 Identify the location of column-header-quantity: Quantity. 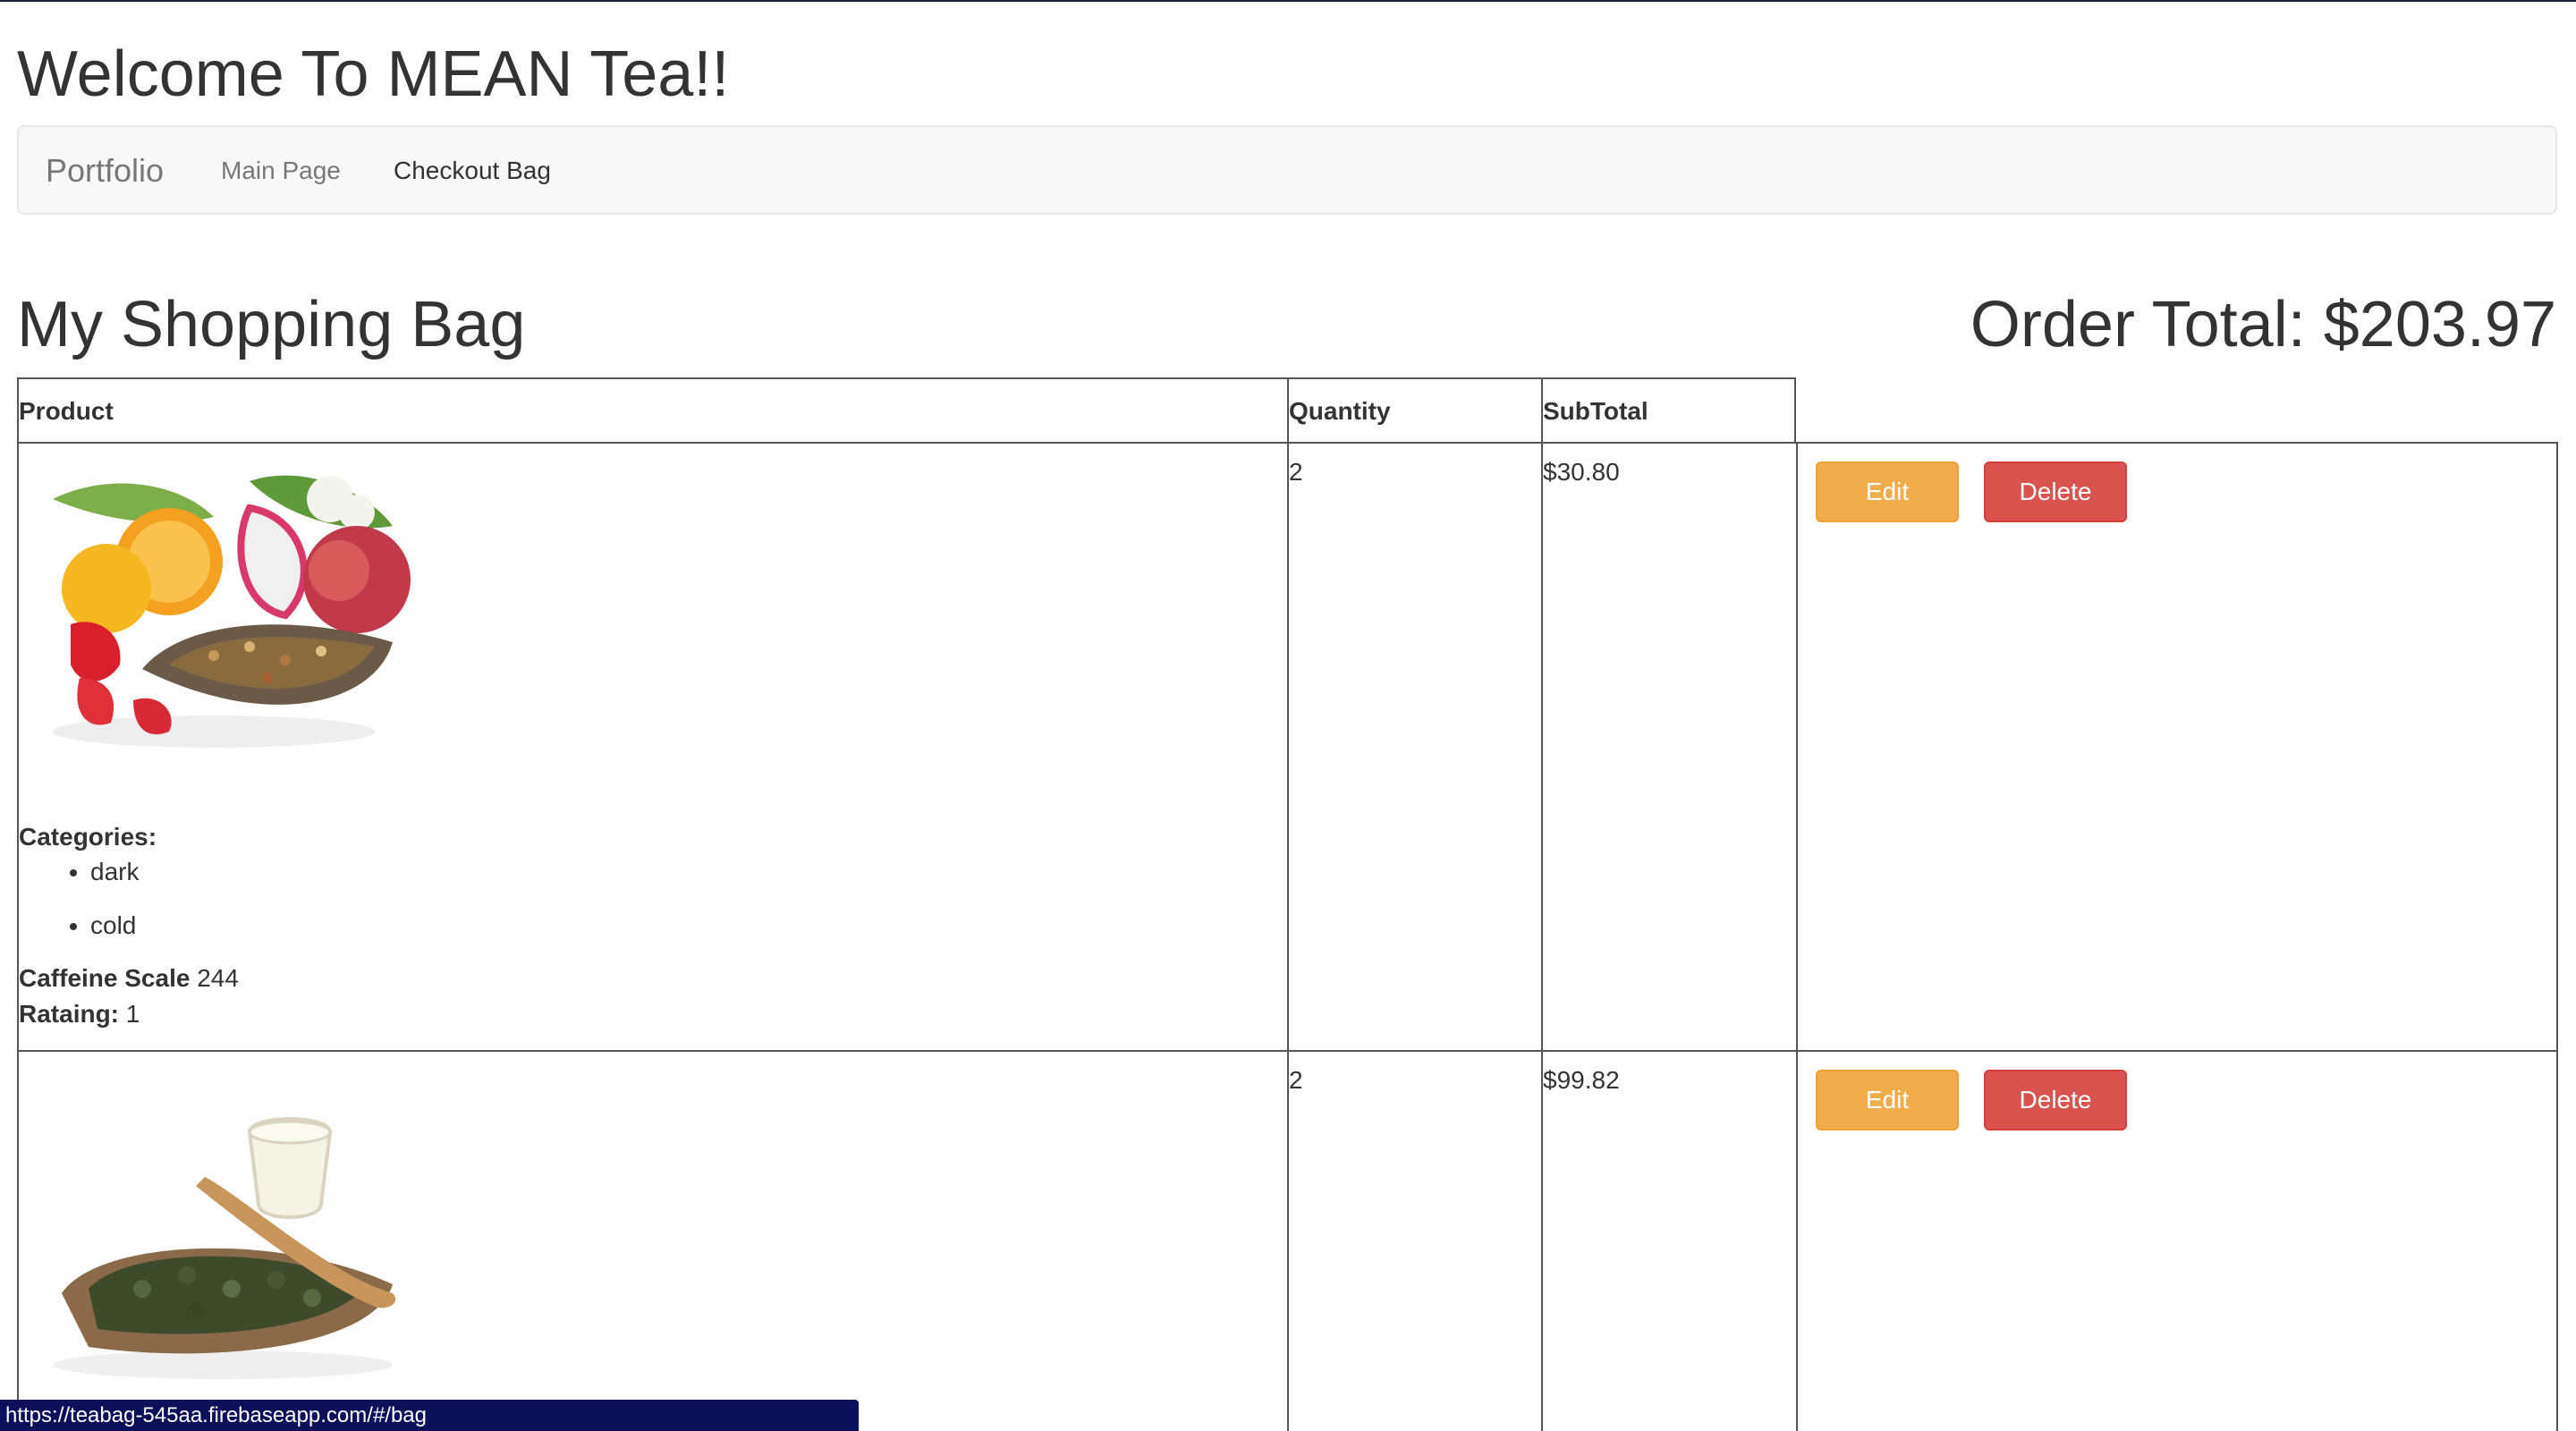
(1414, 410).